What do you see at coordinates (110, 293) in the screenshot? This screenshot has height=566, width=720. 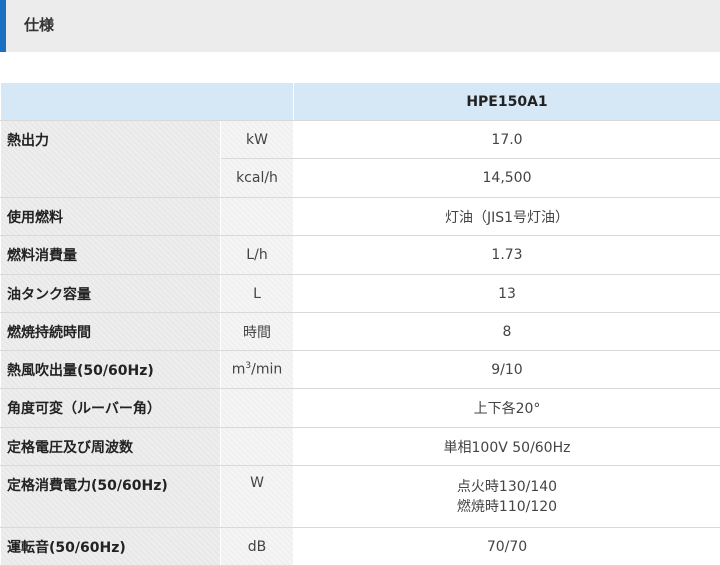 I see `row-label-tank-capacity: 油タンク容量` at bounding box center [110, 293].